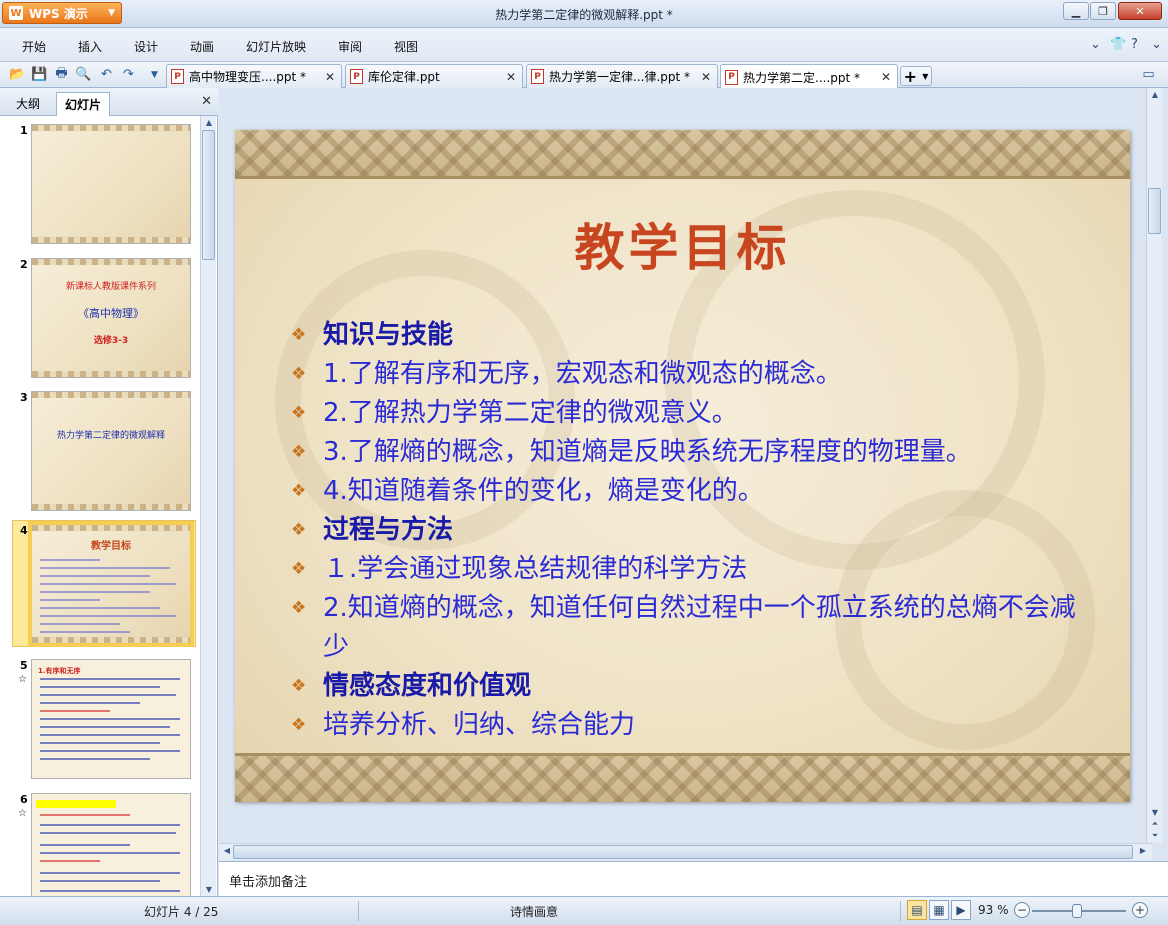  I want to click on minus-icon: −, so click(1022, 910).